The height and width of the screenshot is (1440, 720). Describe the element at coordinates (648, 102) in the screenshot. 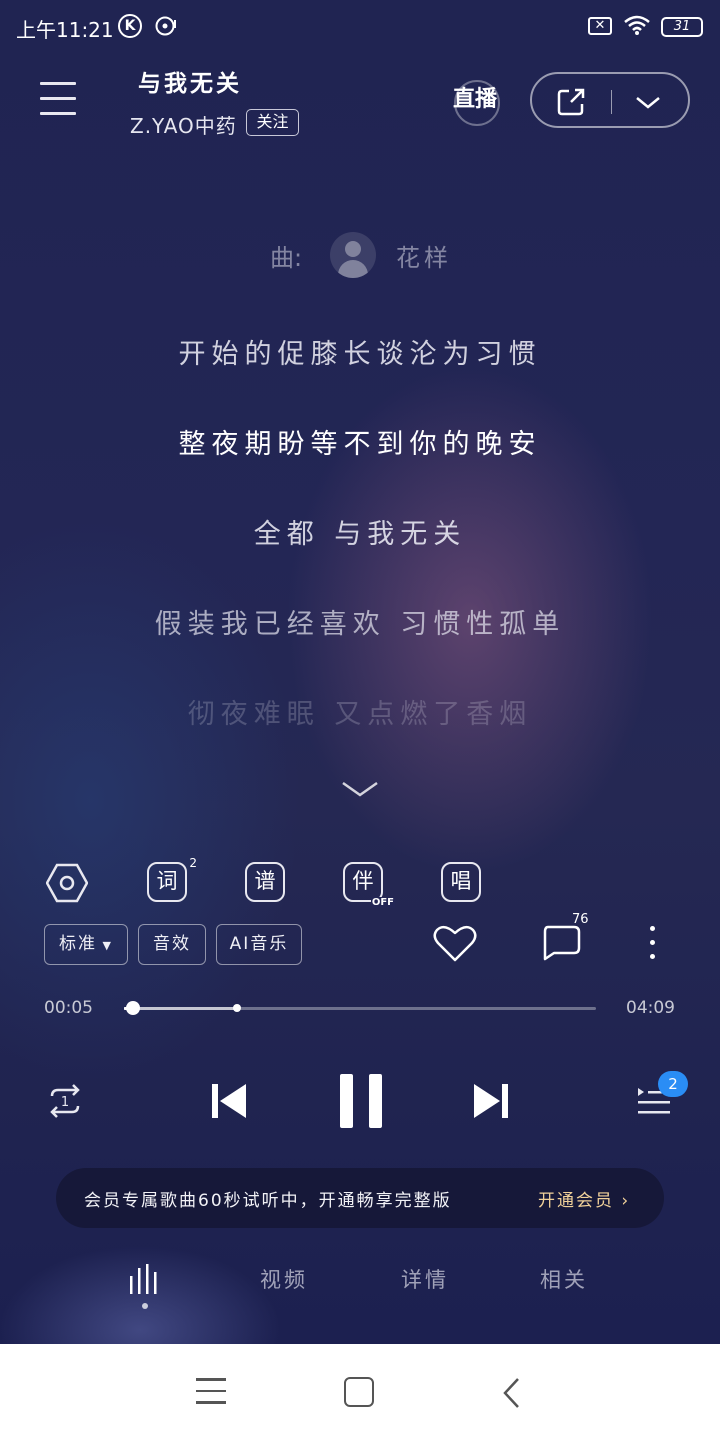

I see `collapse-chevron-icon` at that location.